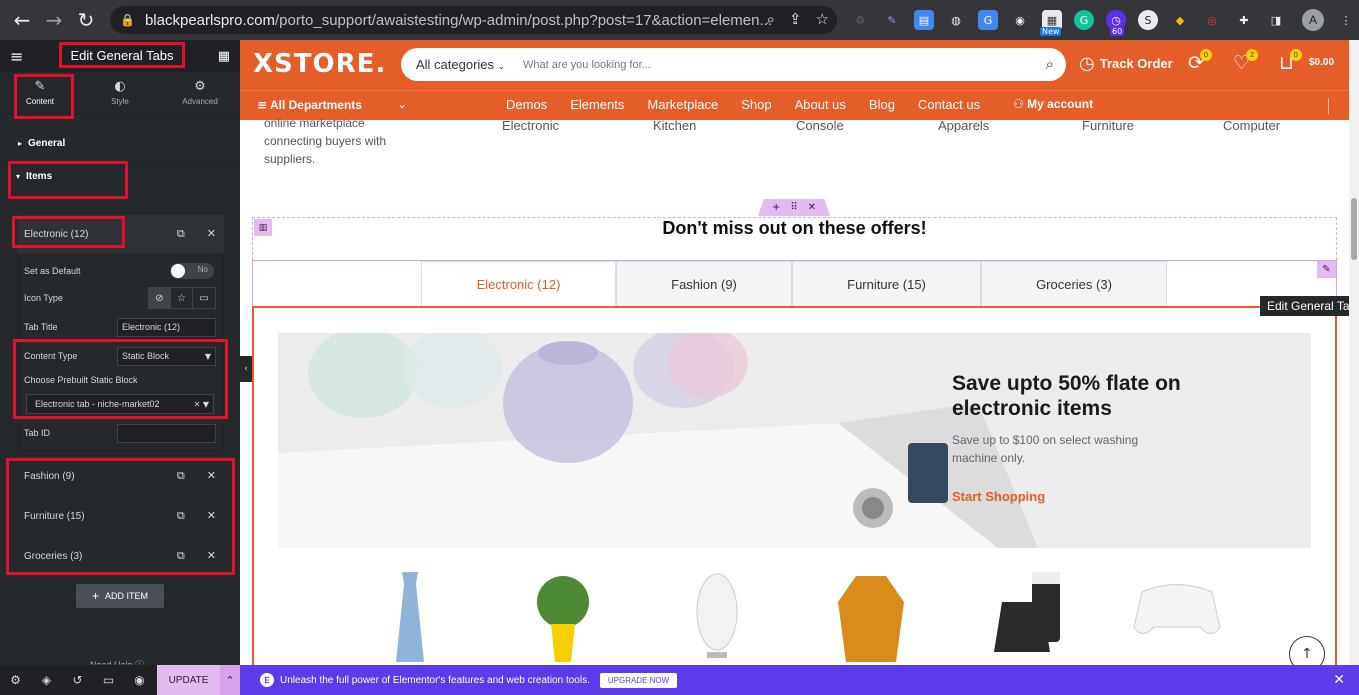  What do you see at coordinates (795, 19) in the screenshot?
I see `share-icon: ⇪` at bounding box center [795, 19].